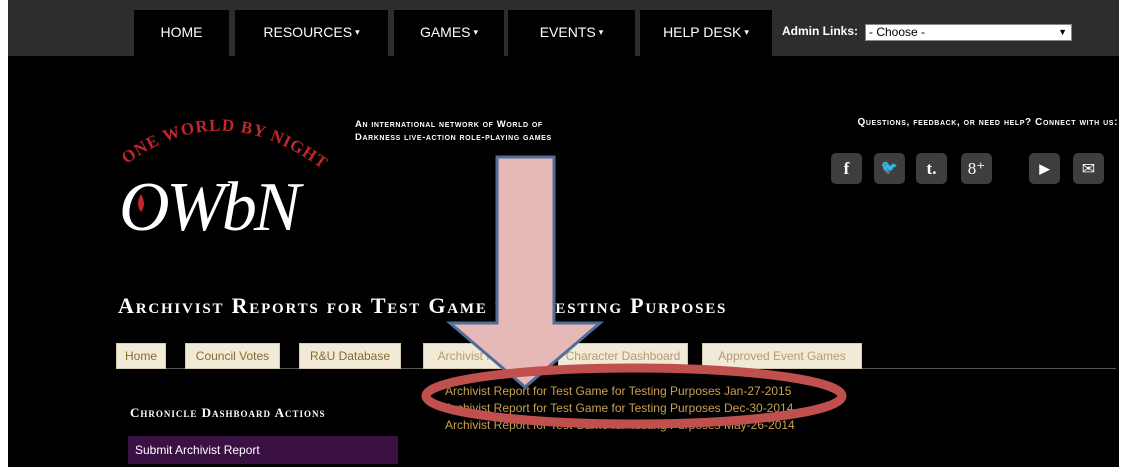 This screenshot has width=1127, height=467. Describe the element at coordinates (1088, 168) in the screenshot. I see `mail-icon: ✉` at that location.